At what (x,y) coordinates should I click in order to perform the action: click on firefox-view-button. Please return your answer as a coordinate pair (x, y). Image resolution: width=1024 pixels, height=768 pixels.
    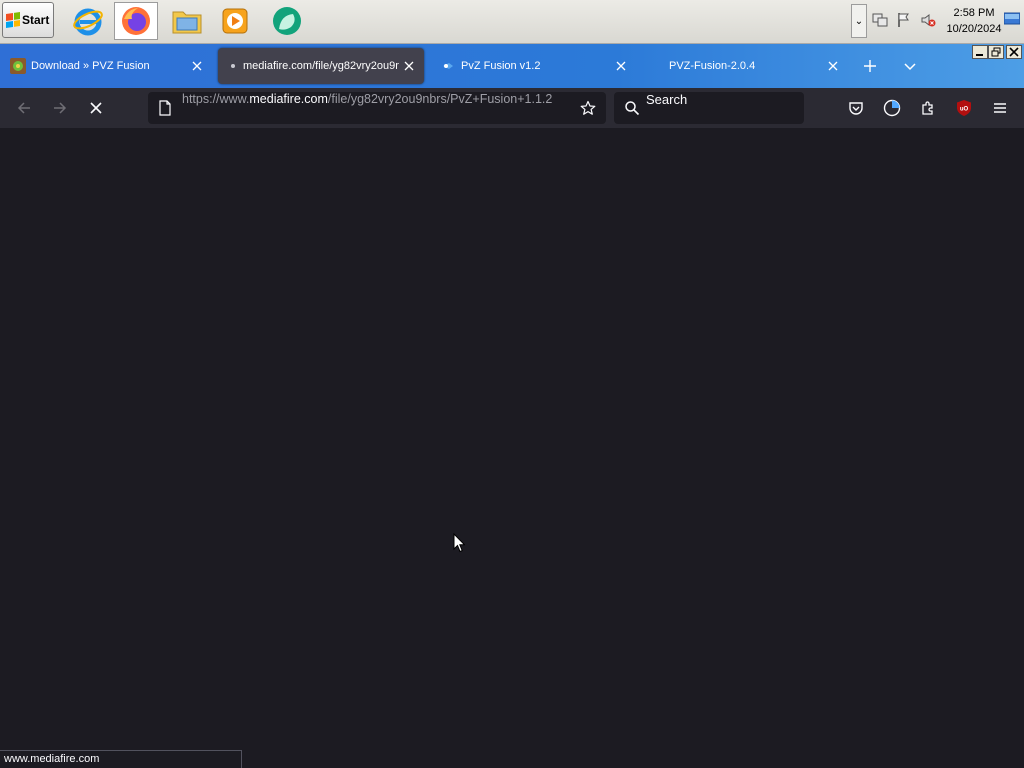
    Looking at the image, I should click on (892, 108).